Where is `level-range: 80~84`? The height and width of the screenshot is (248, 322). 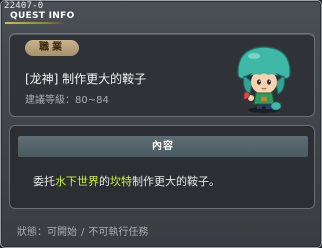
level-range: 80~84 is located at coordinates (92, 100).